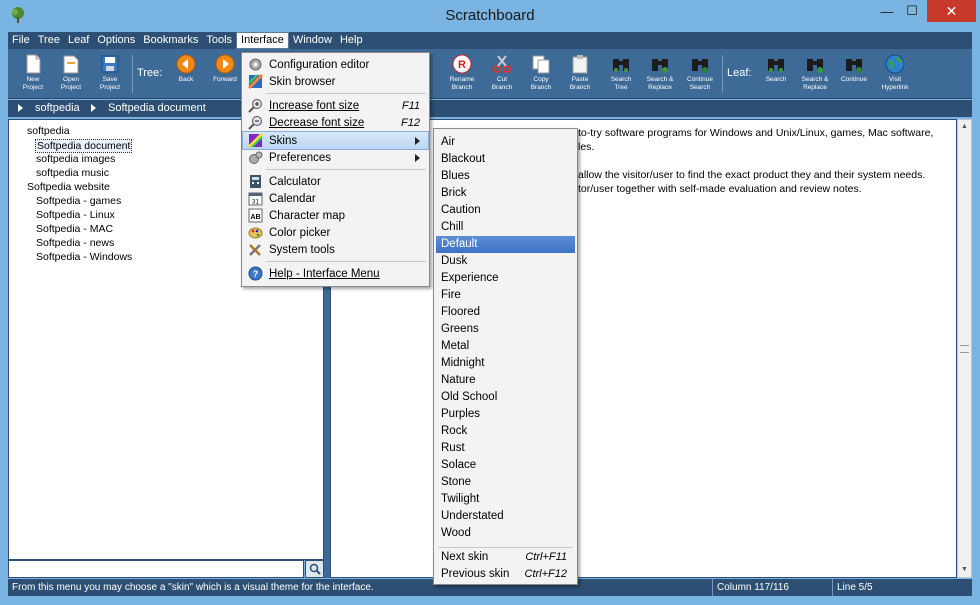  I want to click on tree-search-button, so click(314, 569).